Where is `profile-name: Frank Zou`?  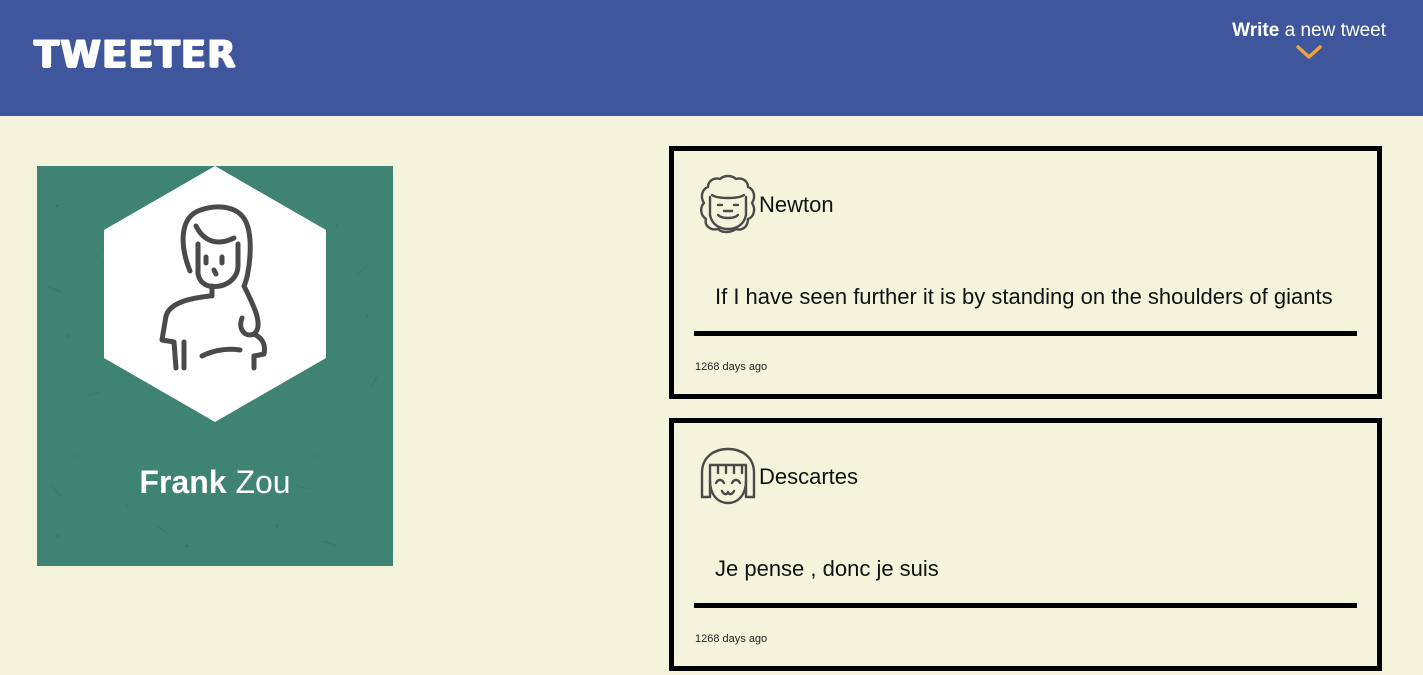 profile-name: Frank Zou is located at coordinates (215, 482).